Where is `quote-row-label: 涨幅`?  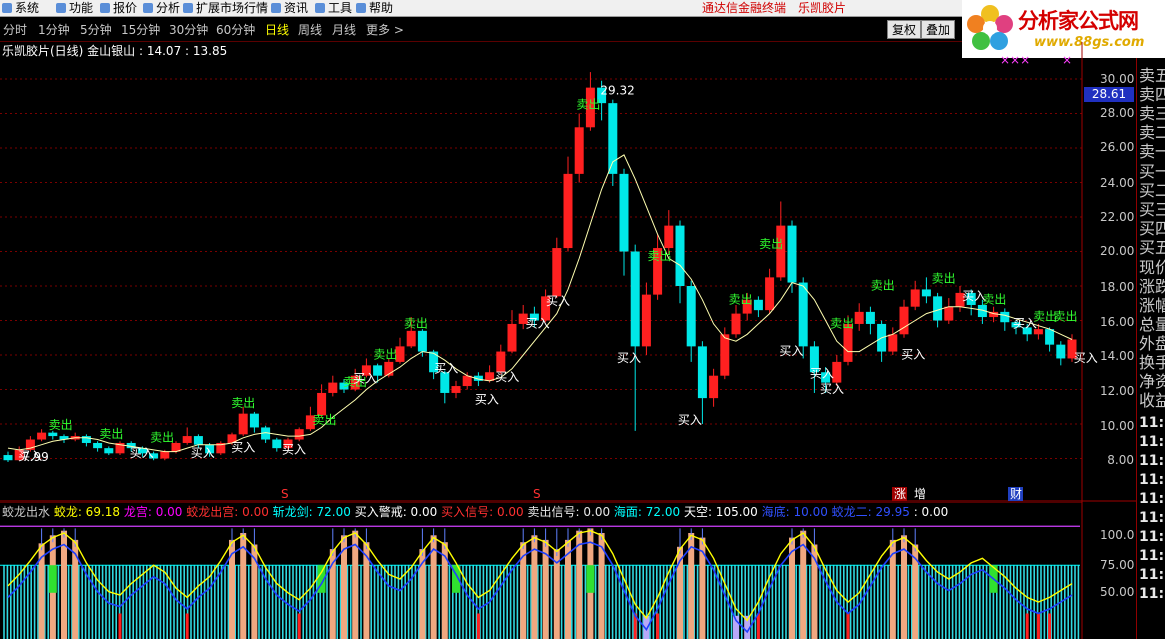 quote-row-label: 涨幅 is located at coordinates (1152, 305).